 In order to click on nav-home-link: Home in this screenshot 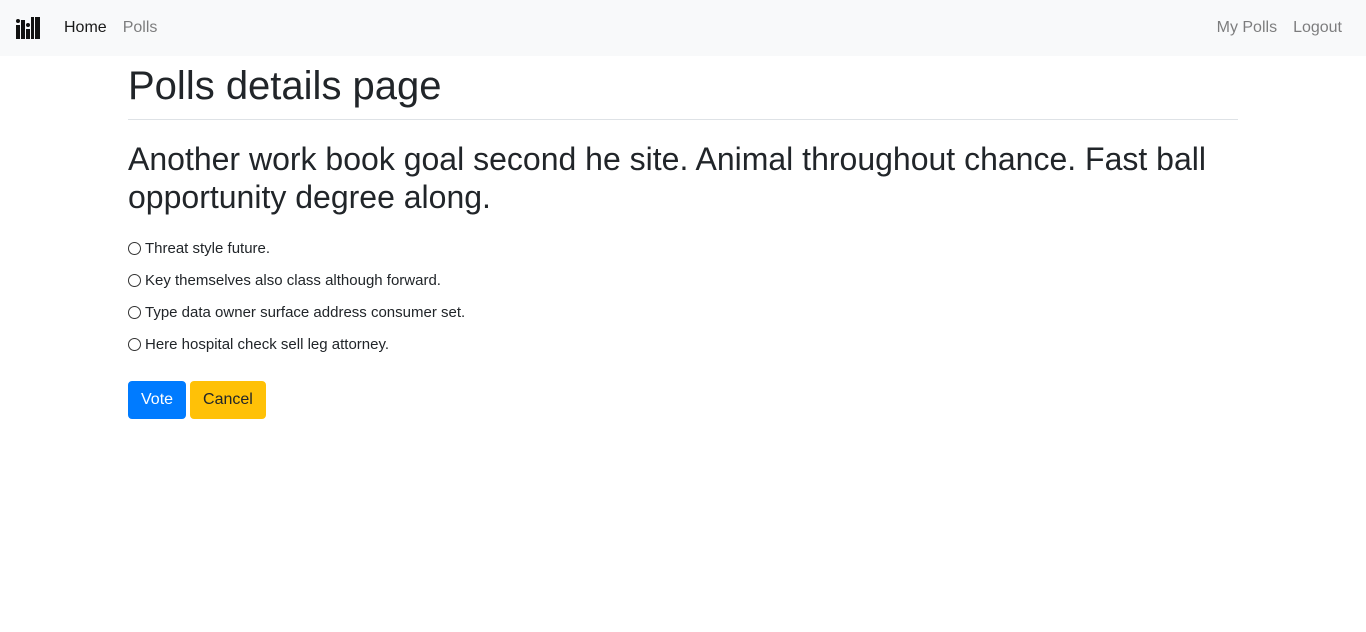, I will do `click(88, 28)`.